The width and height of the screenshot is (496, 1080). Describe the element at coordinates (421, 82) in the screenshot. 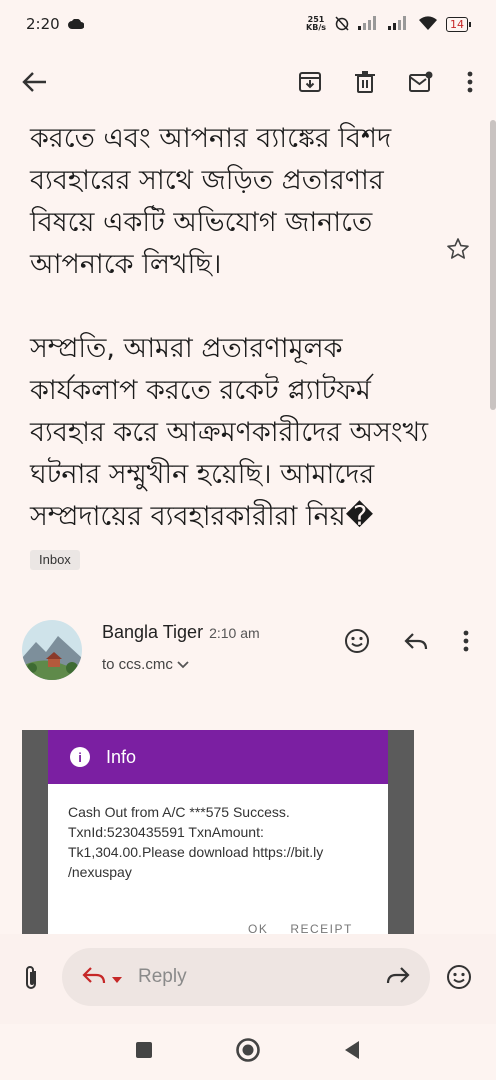

I see `mark-unread-icon` at that location.